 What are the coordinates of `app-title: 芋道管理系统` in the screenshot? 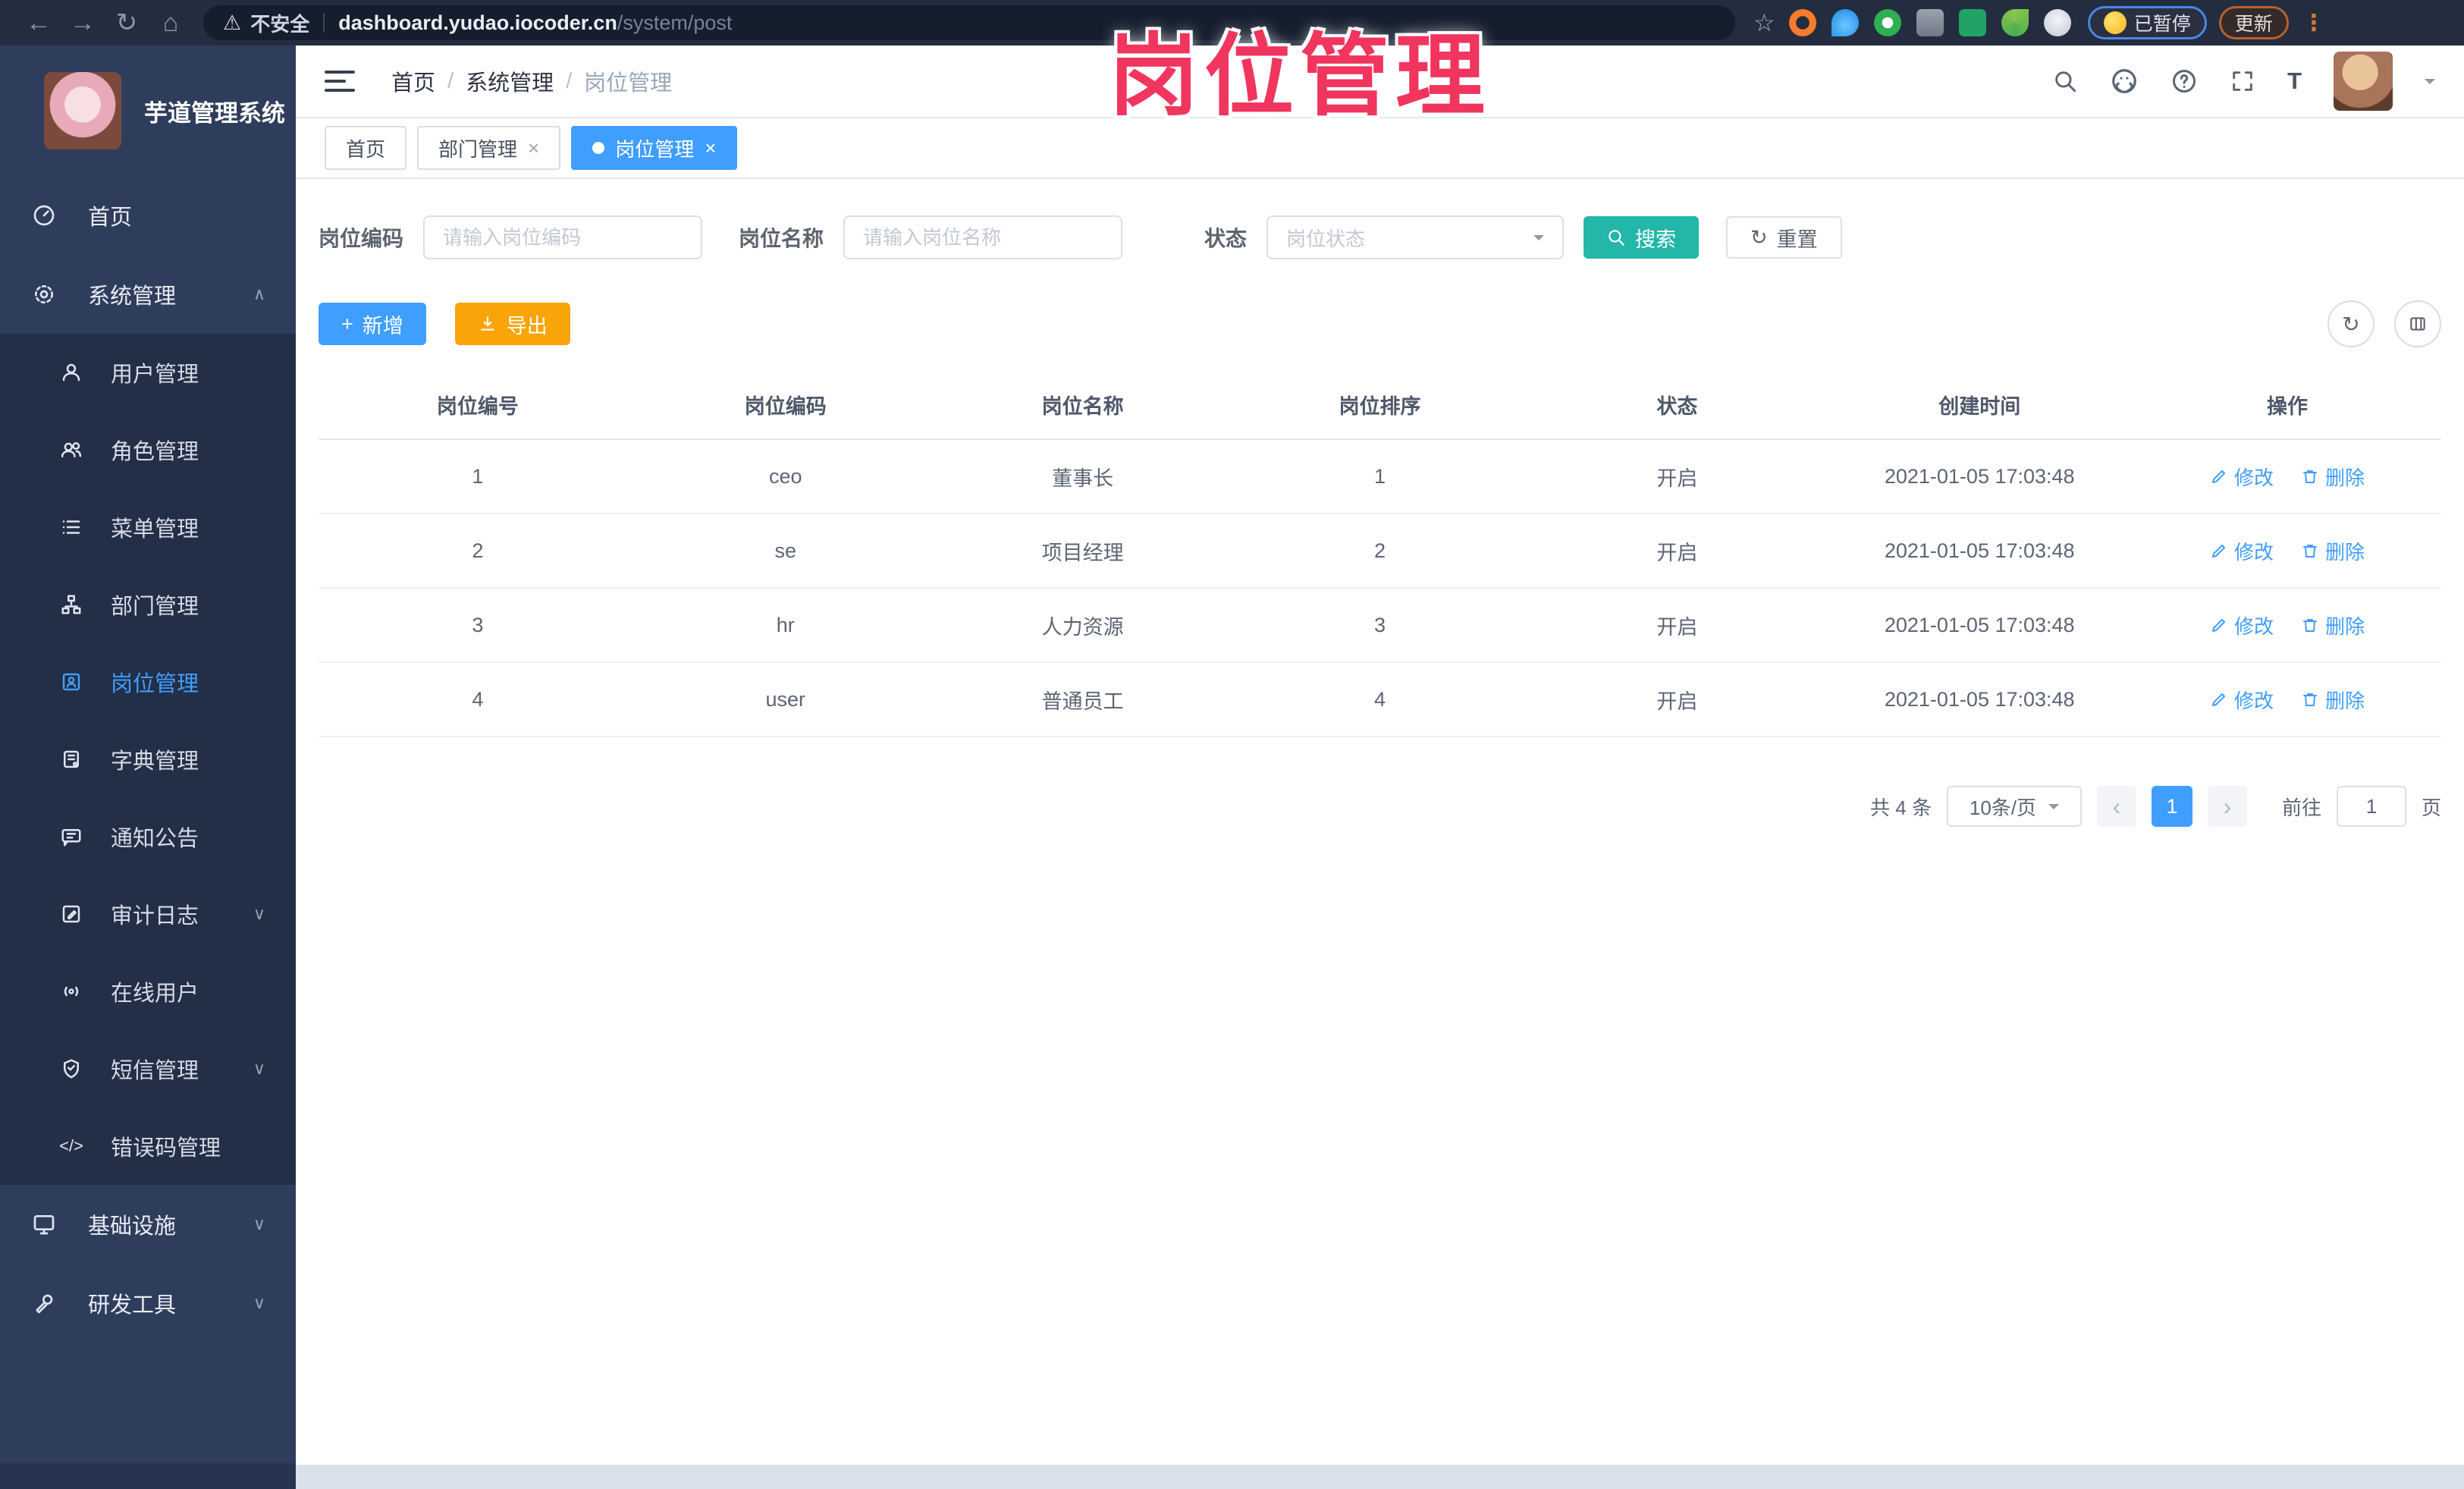 It's located at (215, 113).